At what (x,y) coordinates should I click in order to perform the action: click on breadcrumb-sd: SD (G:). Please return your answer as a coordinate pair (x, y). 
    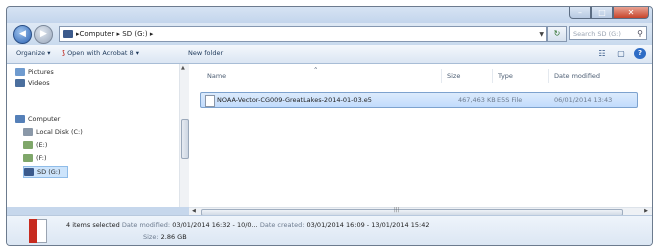
    Looking at the image, I should click on (134, 34).